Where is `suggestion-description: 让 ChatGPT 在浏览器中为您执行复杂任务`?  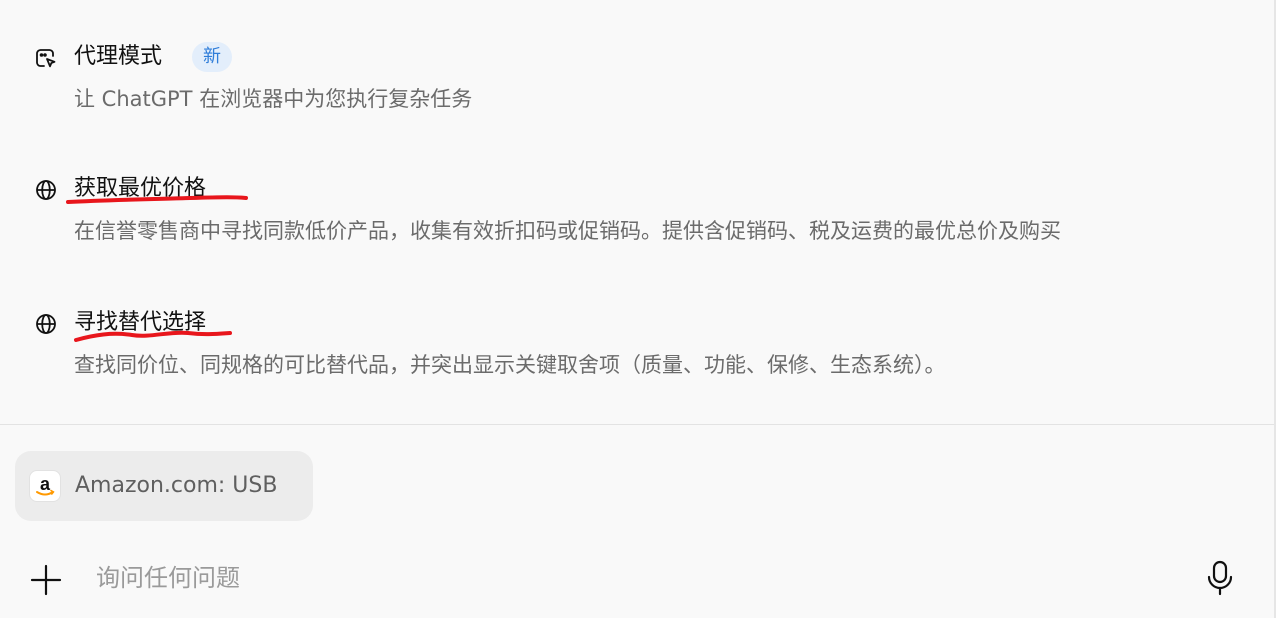
suggestion-description: 让 ChatGPT 在浏览器中为您执行复杂任务 is located at coordinates (273, 99).